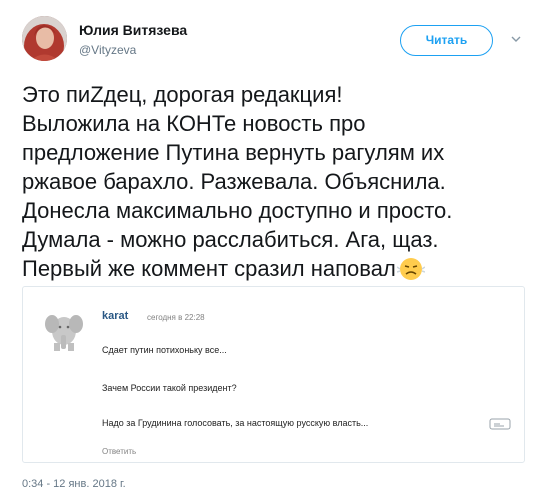  Describe the element at coordinates (64, 333) in the screenshot. I see `elephant-avatar-icon` at that location.